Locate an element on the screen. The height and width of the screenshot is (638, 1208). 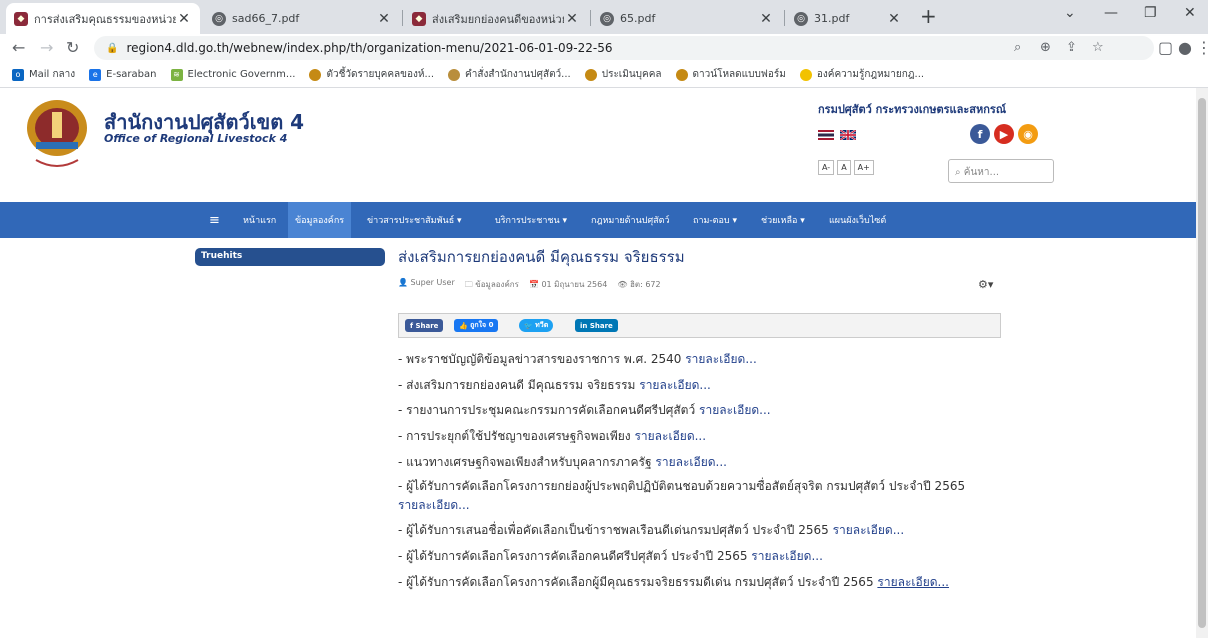
tab-1: ◆ การส่งเสริมคุณธรรมของหน่วยงาน ✕ is located at coordinates (103, 18).